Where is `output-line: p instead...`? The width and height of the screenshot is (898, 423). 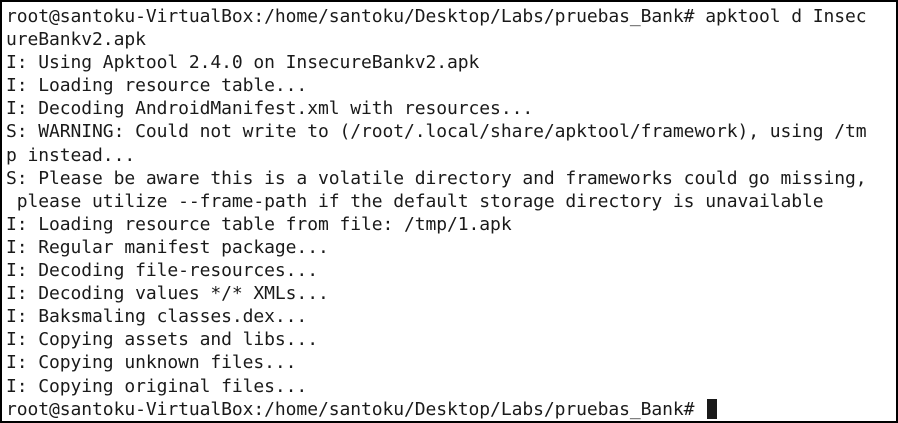
output-line: p instead... is located at coordinates (71, 155).